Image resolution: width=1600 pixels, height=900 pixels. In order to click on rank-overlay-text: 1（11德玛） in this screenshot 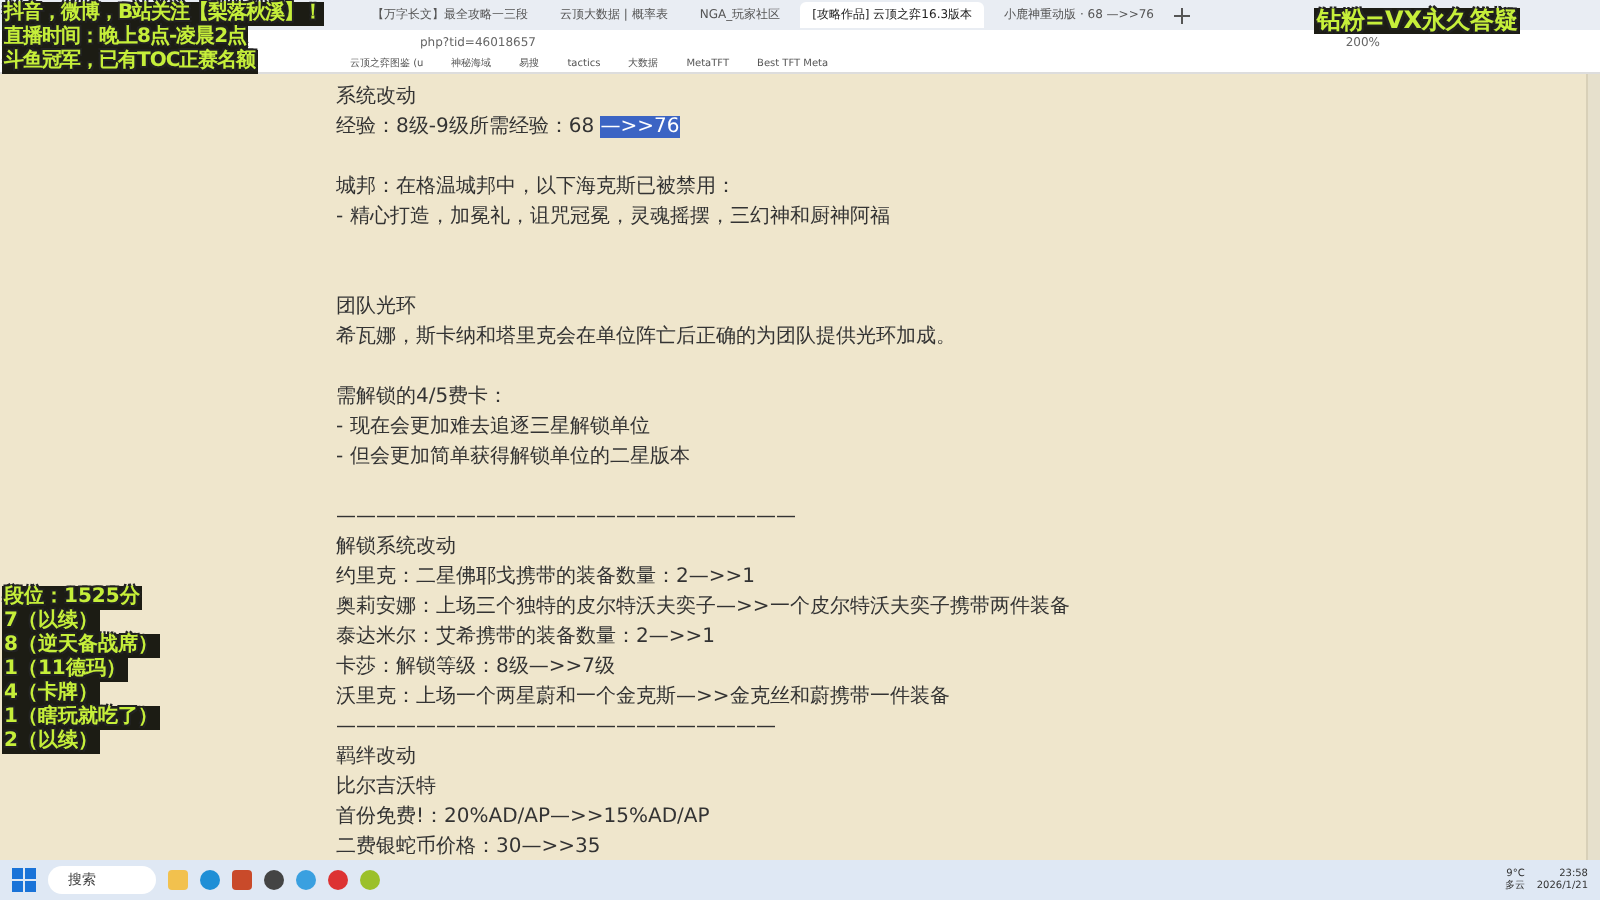, I will do `click(65, 670)`.